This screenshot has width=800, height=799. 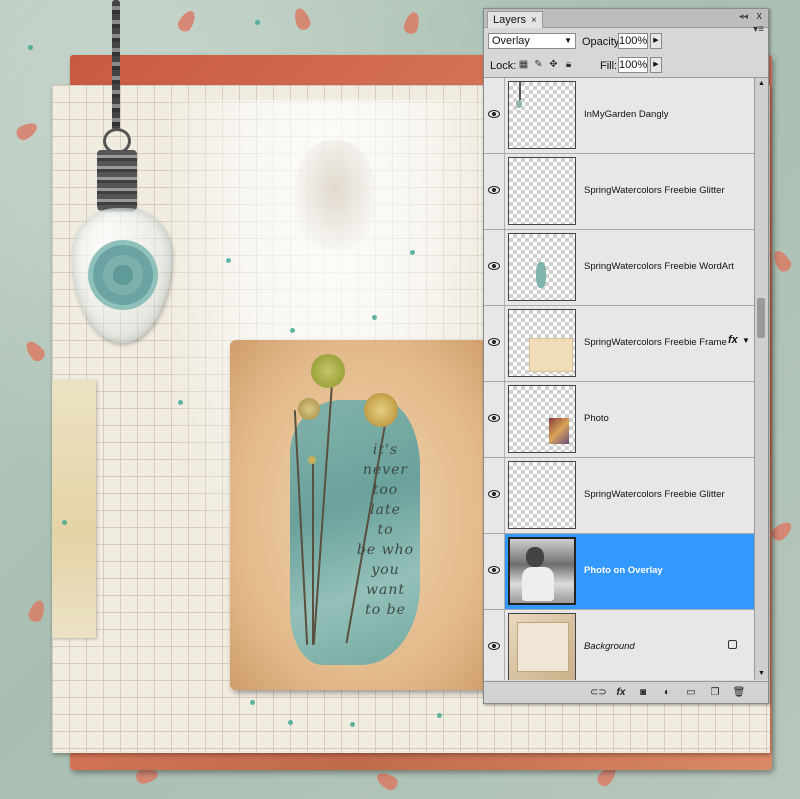 What do you see at coordinates (602, 42) in the screenshot?
I see `opacity-label: Opacity:` at bounding box center [602, 42].